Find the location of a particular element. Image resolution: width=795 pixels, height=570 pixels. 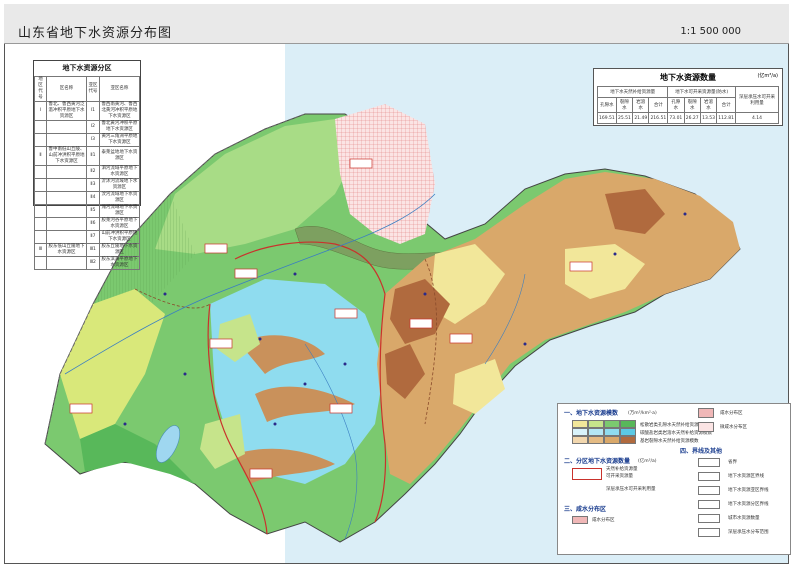

quantity-unit: (亿m³/a) is located at coordinates (767, 76).